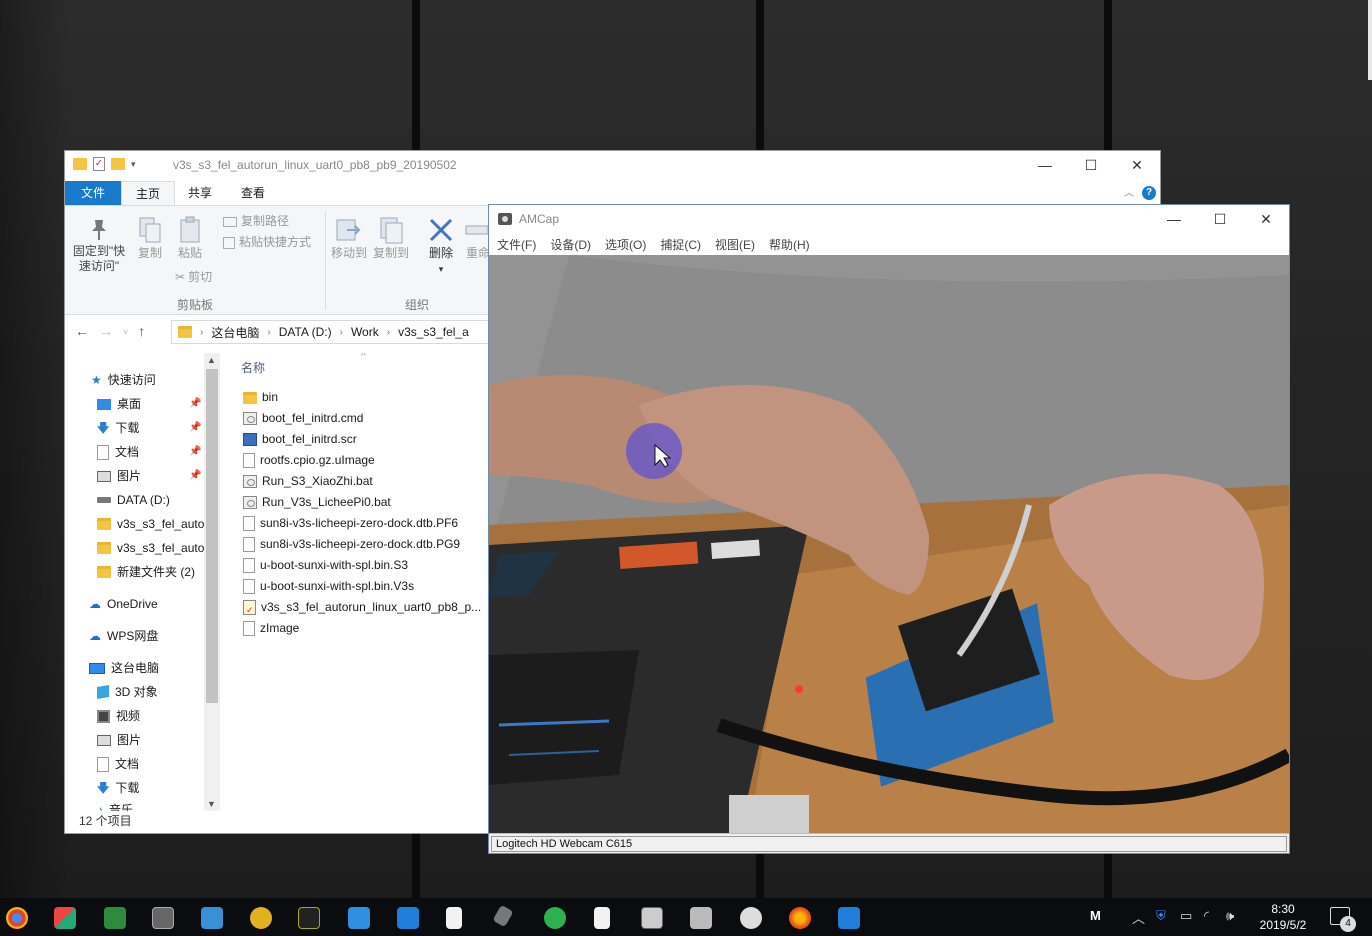 This screenshot has height=936, width=1372. I want to click on breadcrumb-drive: DATA (D:), so click(305, 332).